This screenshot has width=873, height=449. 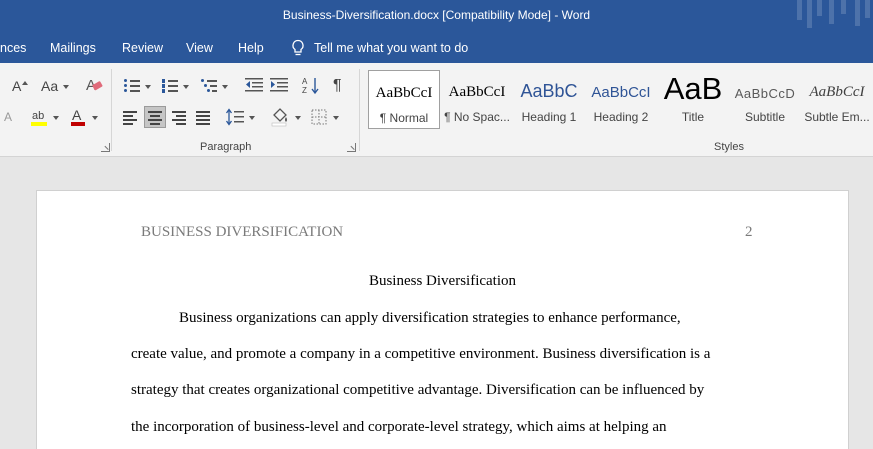 I want to click on font-dialog-launcher-icon, so click(x=105, y=147).